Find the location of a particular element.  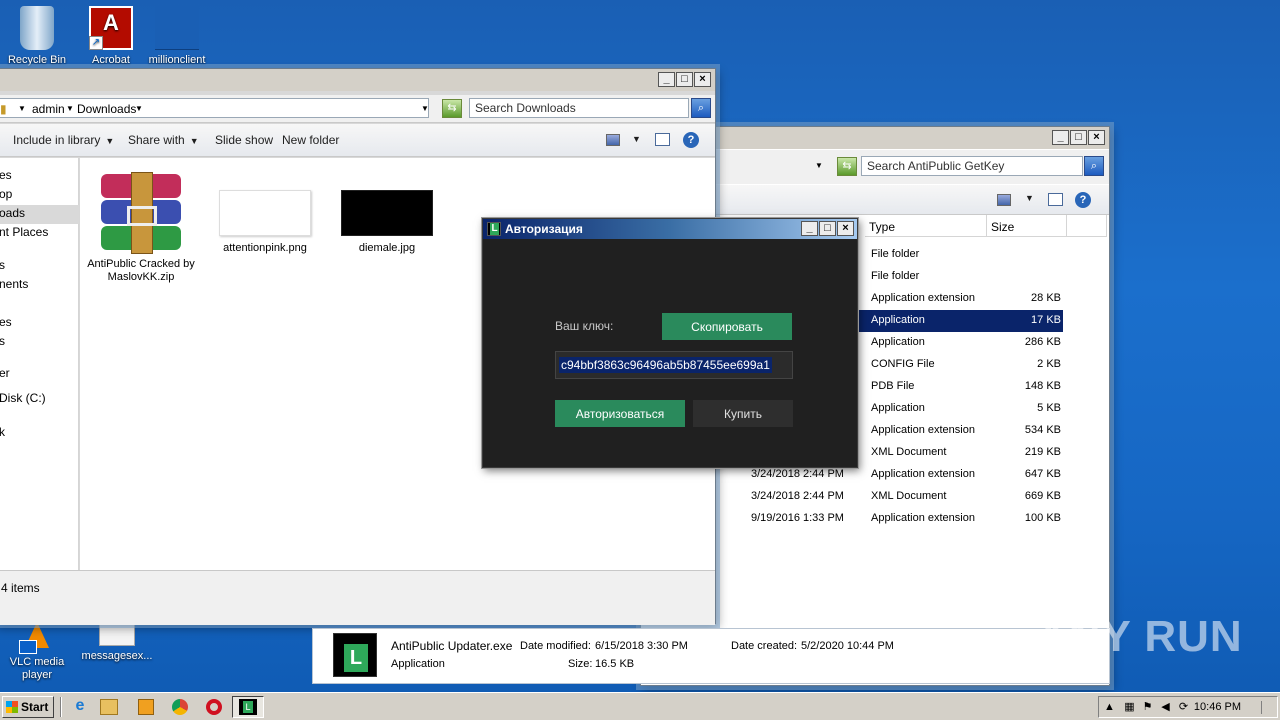

file-explorer-icon is located at coordinates (109, 707).